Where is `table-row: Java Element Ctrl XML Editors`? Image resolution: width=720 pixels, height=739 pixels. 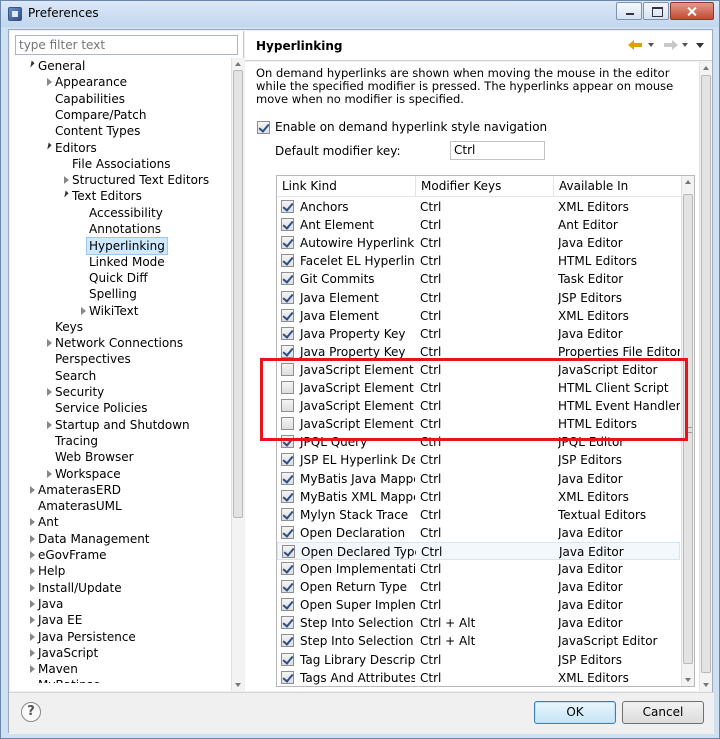 table-row: Java Element Ctrl XML Editors is located at coordinates (478, 316).